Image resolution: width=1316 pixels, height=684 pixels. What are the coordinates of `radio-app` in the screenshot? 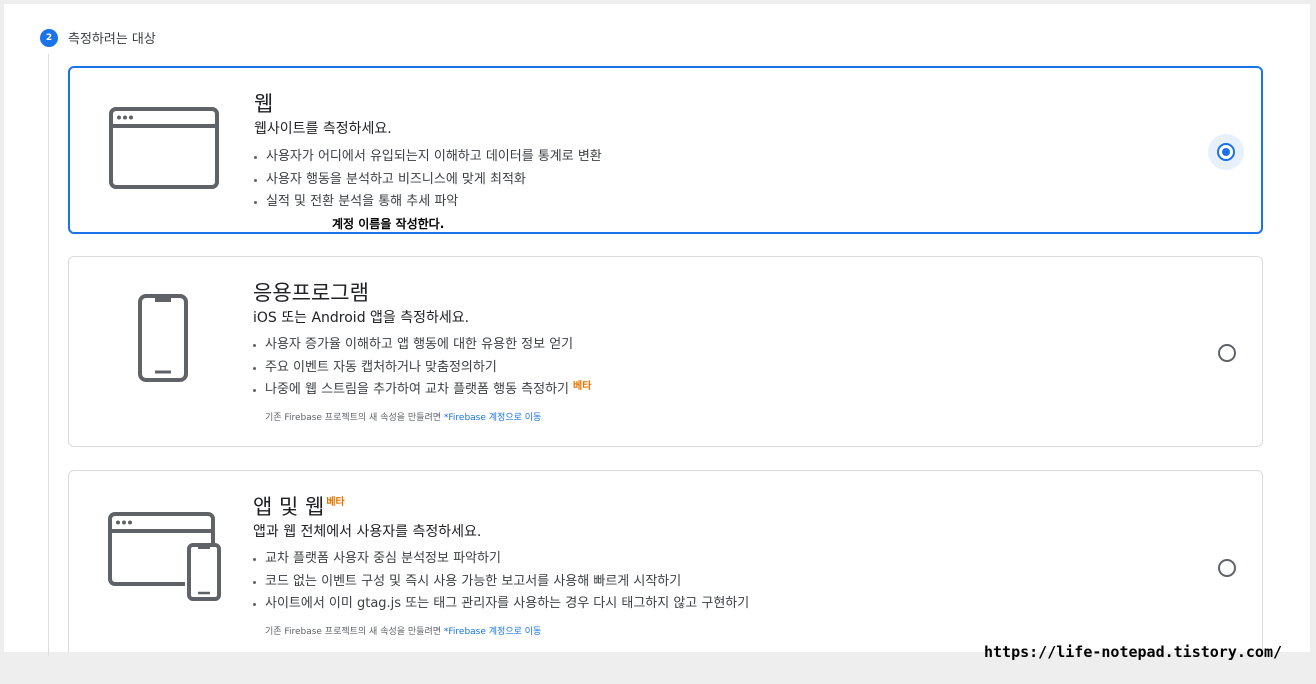 It's located at (1227, 353).